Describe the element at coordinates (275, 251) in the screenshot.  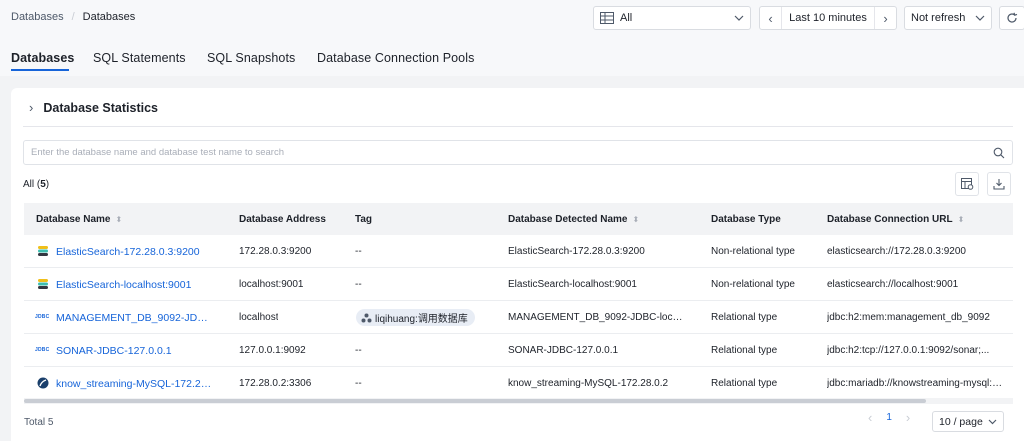
I see `database-address: 172.28.0.3:9200` at that location.